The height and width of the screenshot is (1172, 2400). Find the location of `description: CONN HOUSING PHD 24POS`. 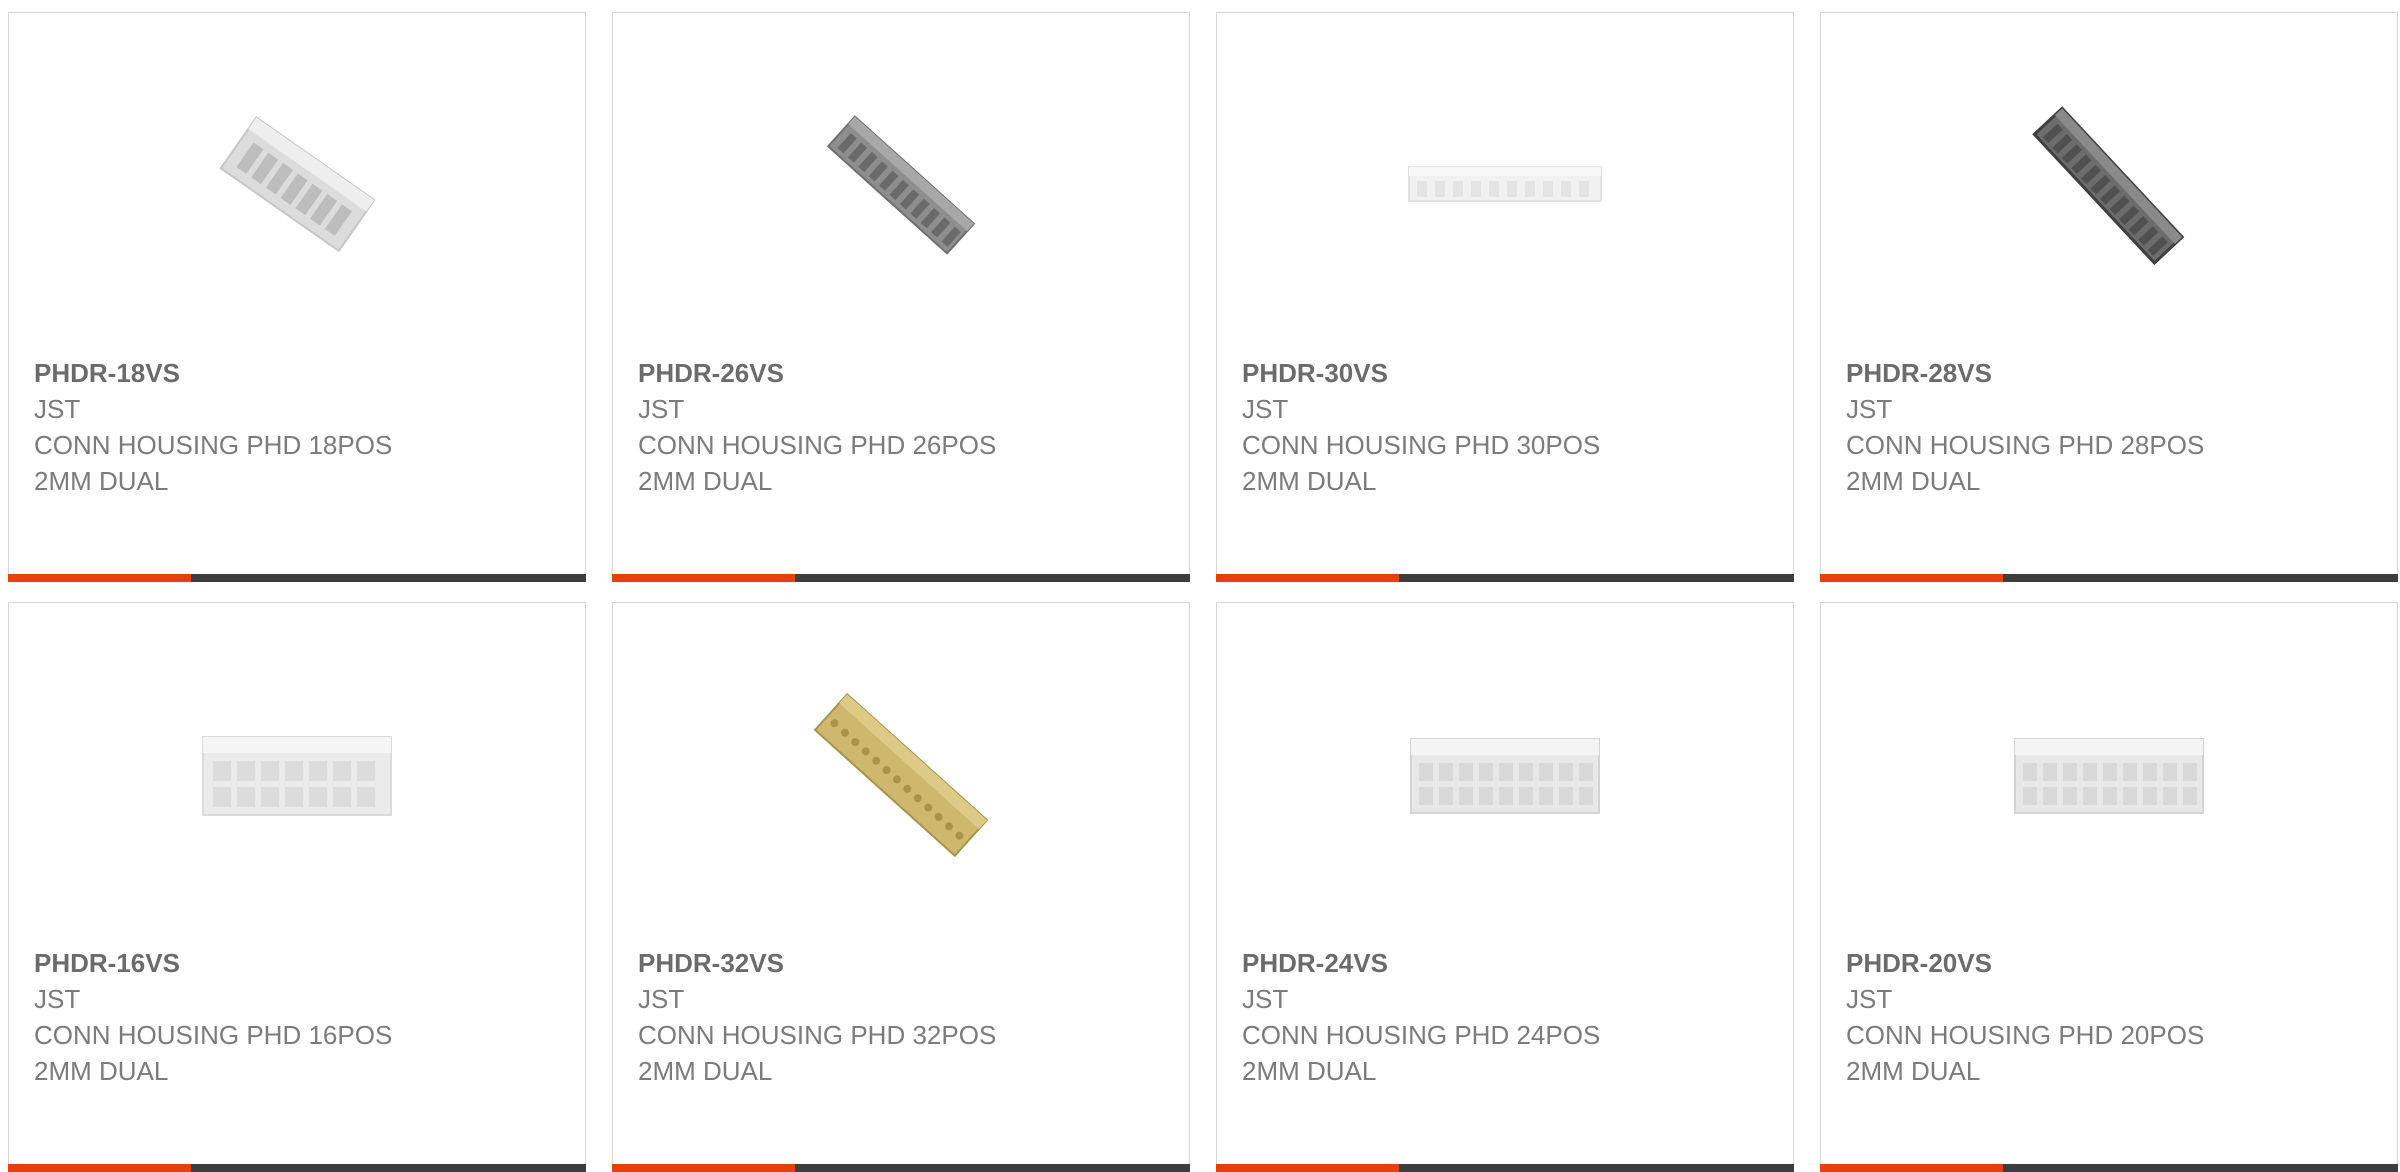

description: CONN HOUSING PHD 24POS is located at coordinates (1421, 1035).